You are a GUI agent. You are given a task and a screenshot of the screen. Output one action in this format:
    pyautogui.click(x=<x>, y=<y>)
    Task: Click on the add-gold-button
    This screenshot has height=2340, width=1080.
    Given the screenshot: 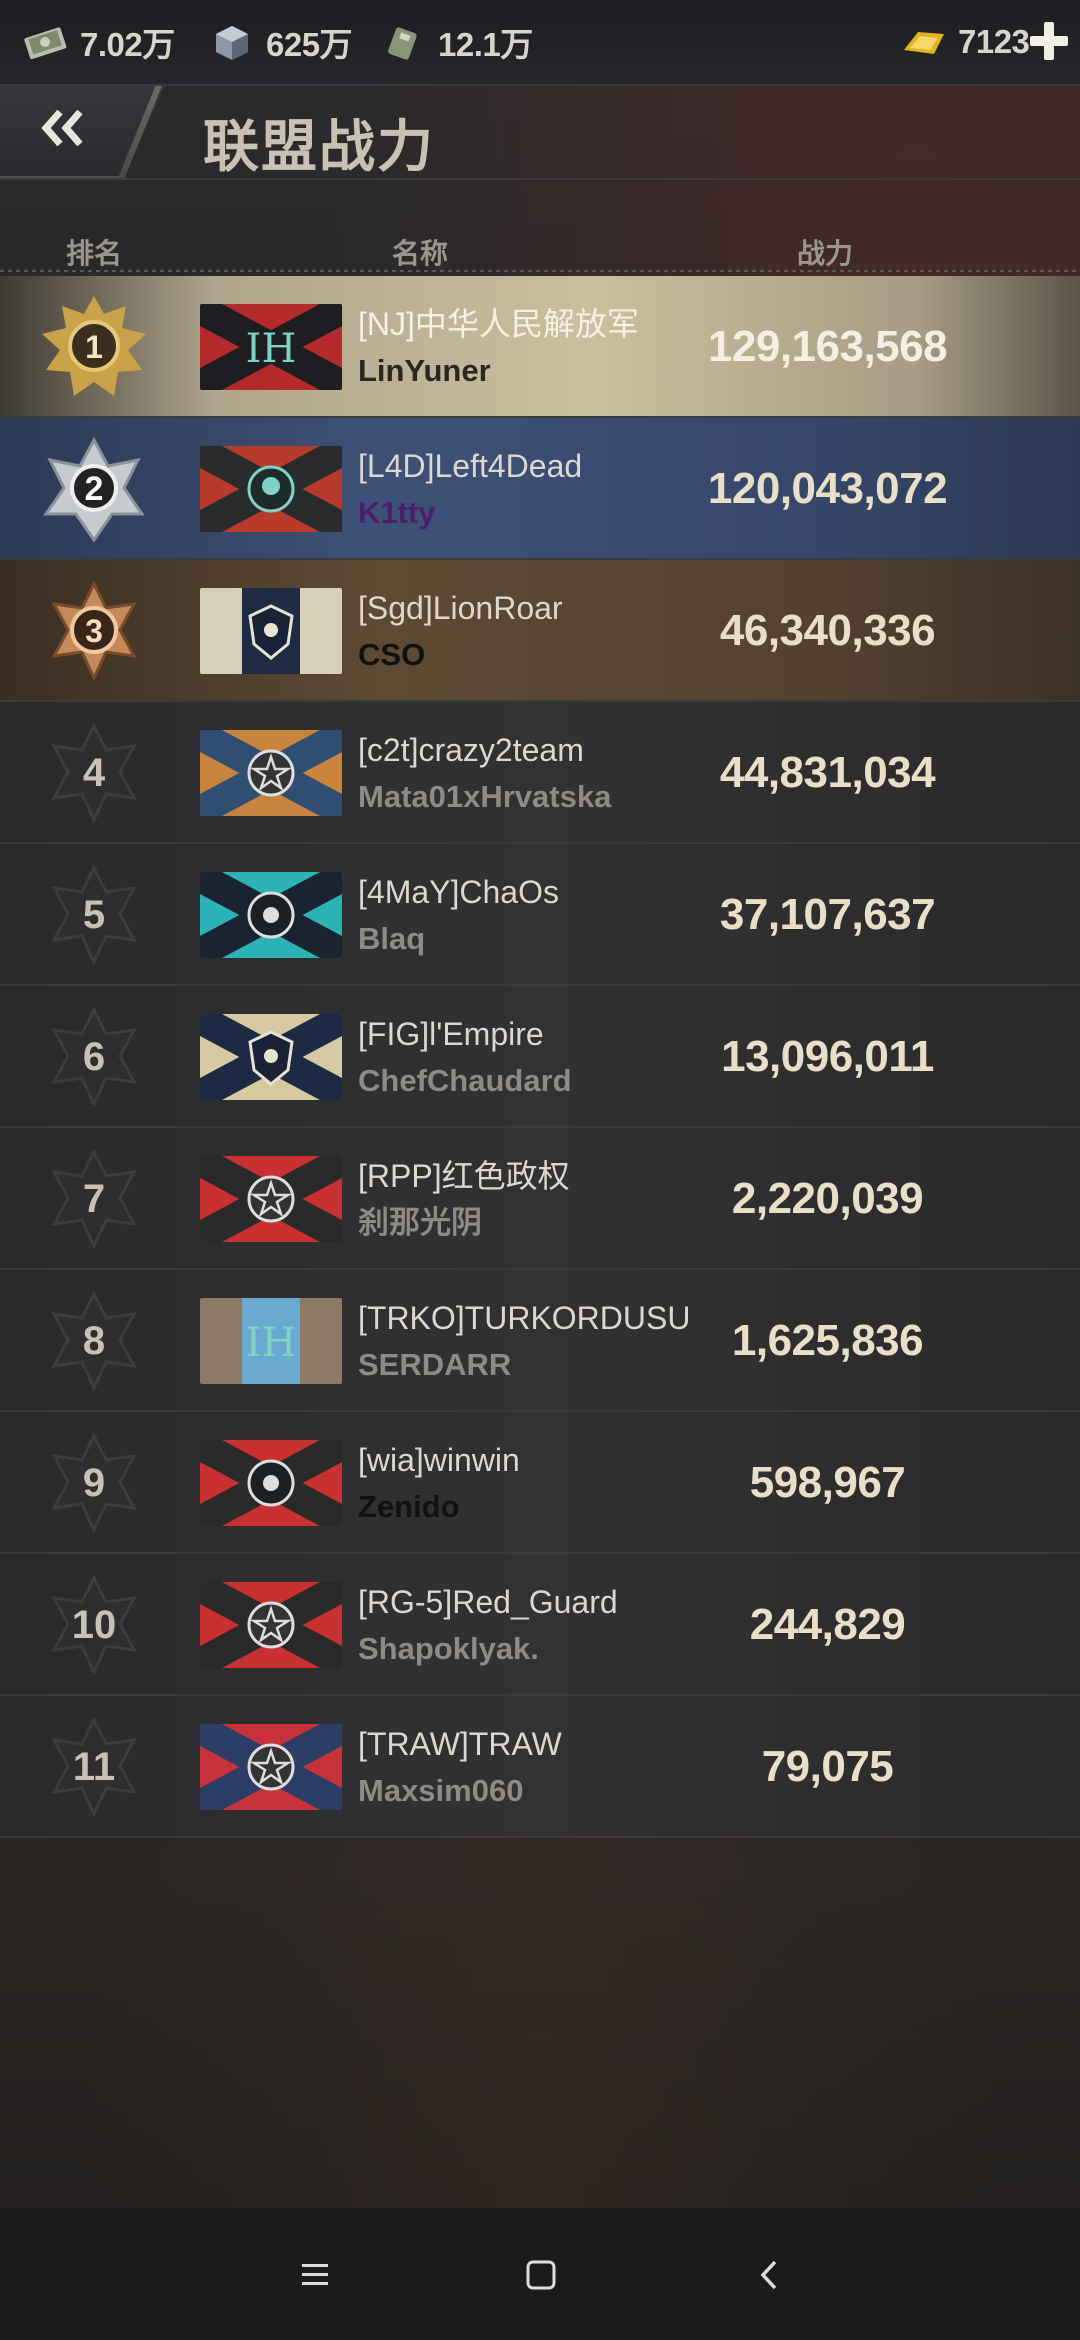 What is the action you would take?
    pyautogui.click(x=1049, y=41)
    